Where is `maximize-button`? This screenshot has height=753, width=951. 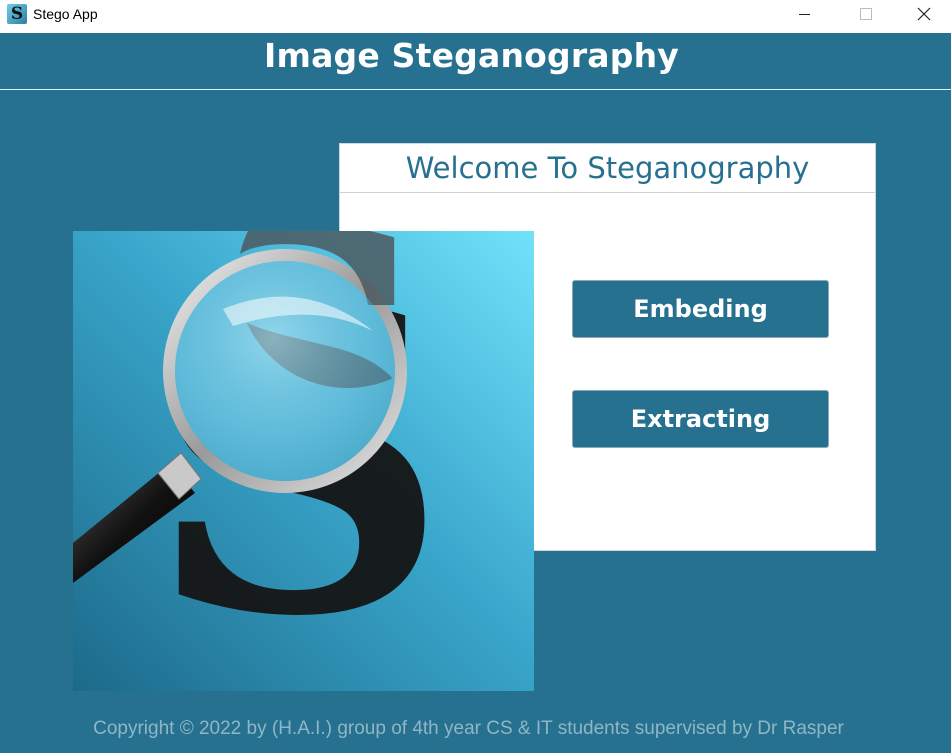
maximize-button is located at coordinates (865, 15).